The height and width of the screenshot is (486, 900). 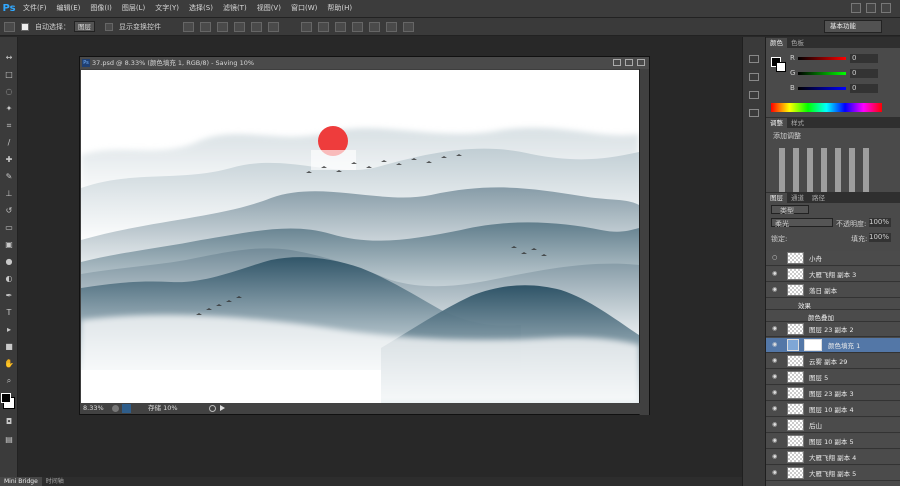 What do you see at coordinates (9, 108) in the screenshot?
I see `magic-wand-tool-icon: ✦` at bounding box center [9, 108].